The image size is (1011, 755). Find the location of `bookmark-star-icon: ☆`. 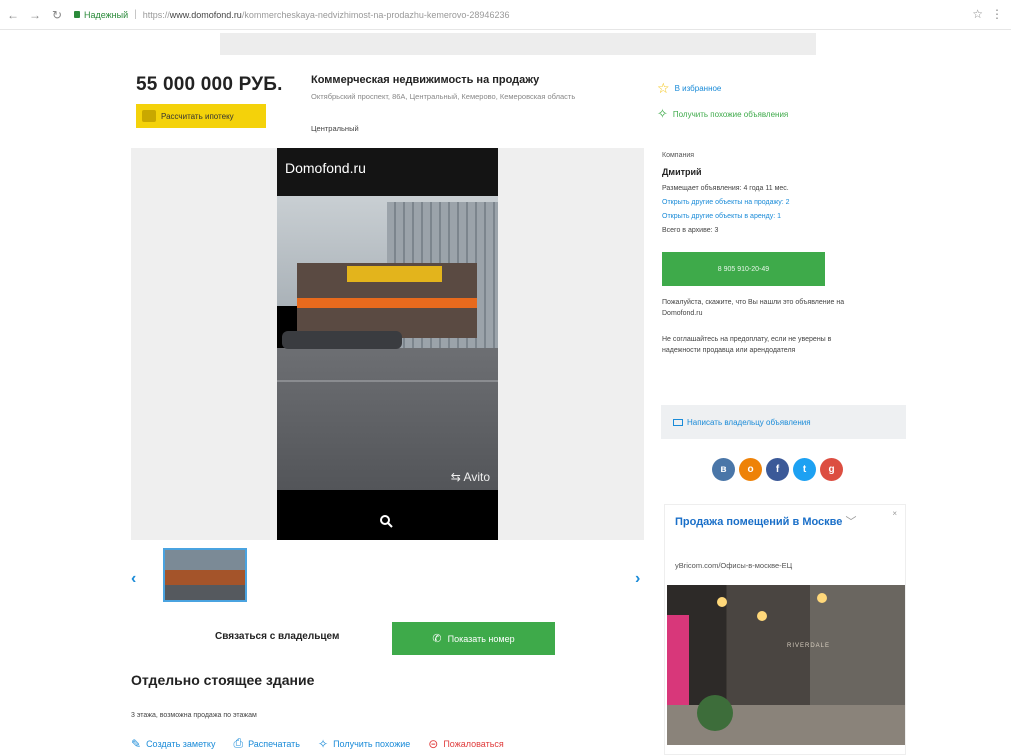

bookmark-star-icon: ☆ is located at coordinates (977, 14).